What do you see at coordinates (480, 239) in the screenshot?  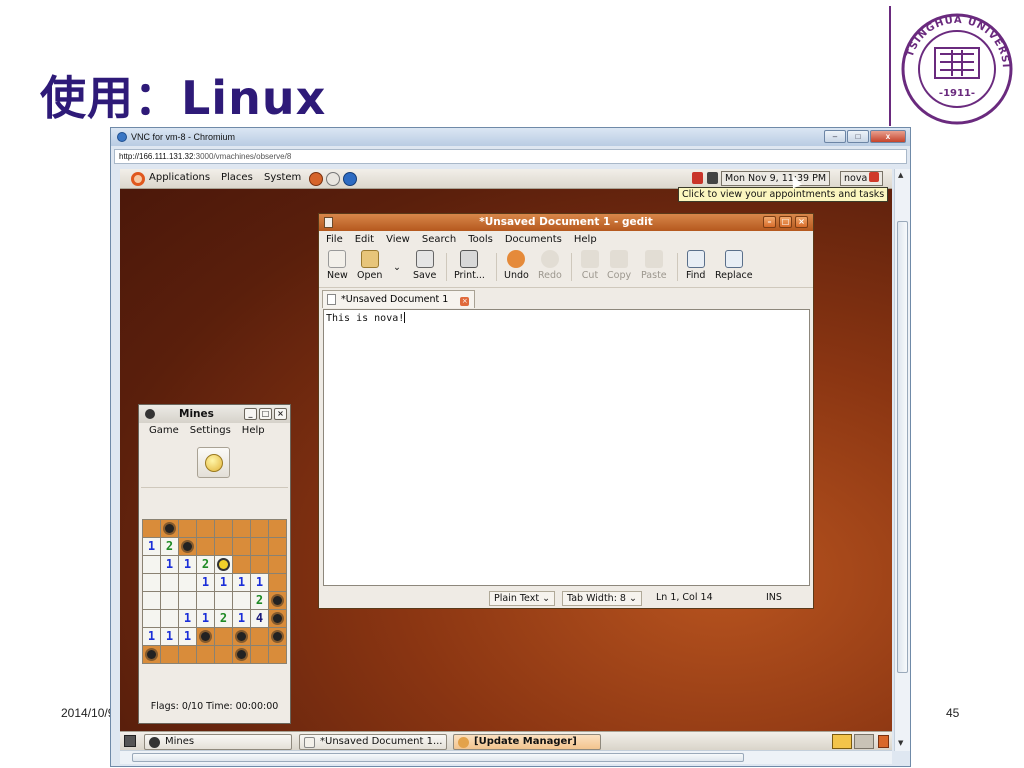 I see `menu-tools: Tools` at bounding box center [480, 239].